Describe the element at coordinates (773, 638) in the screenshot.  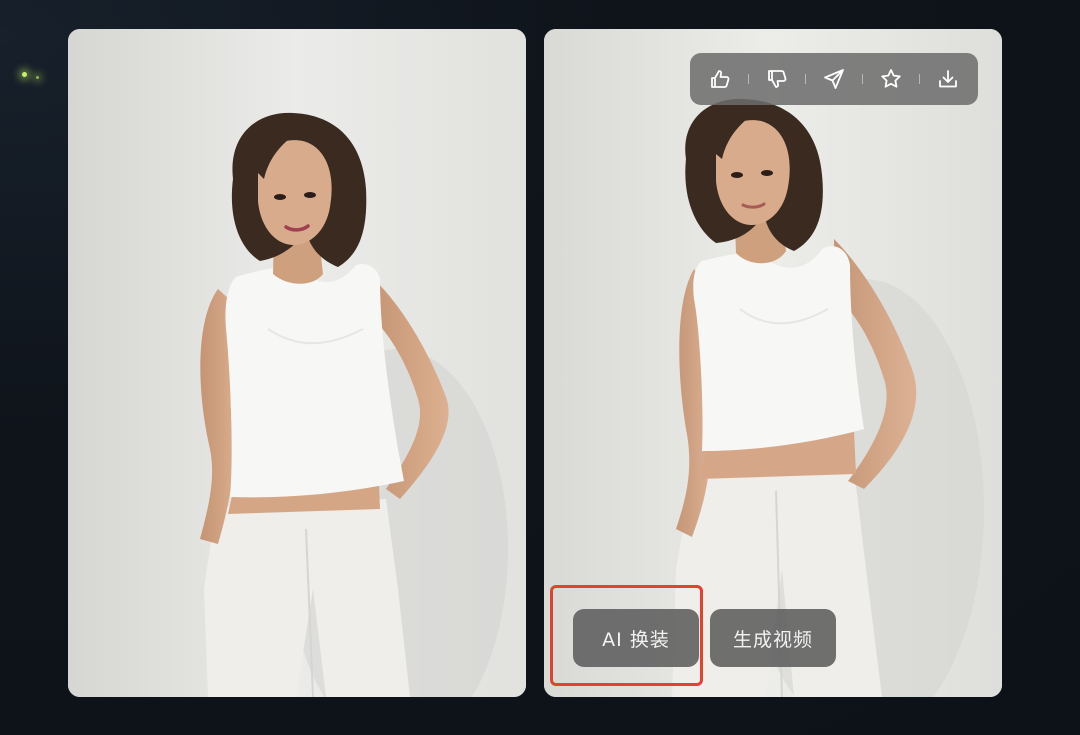
I see `generate-video-button: 生成视频` at that location.